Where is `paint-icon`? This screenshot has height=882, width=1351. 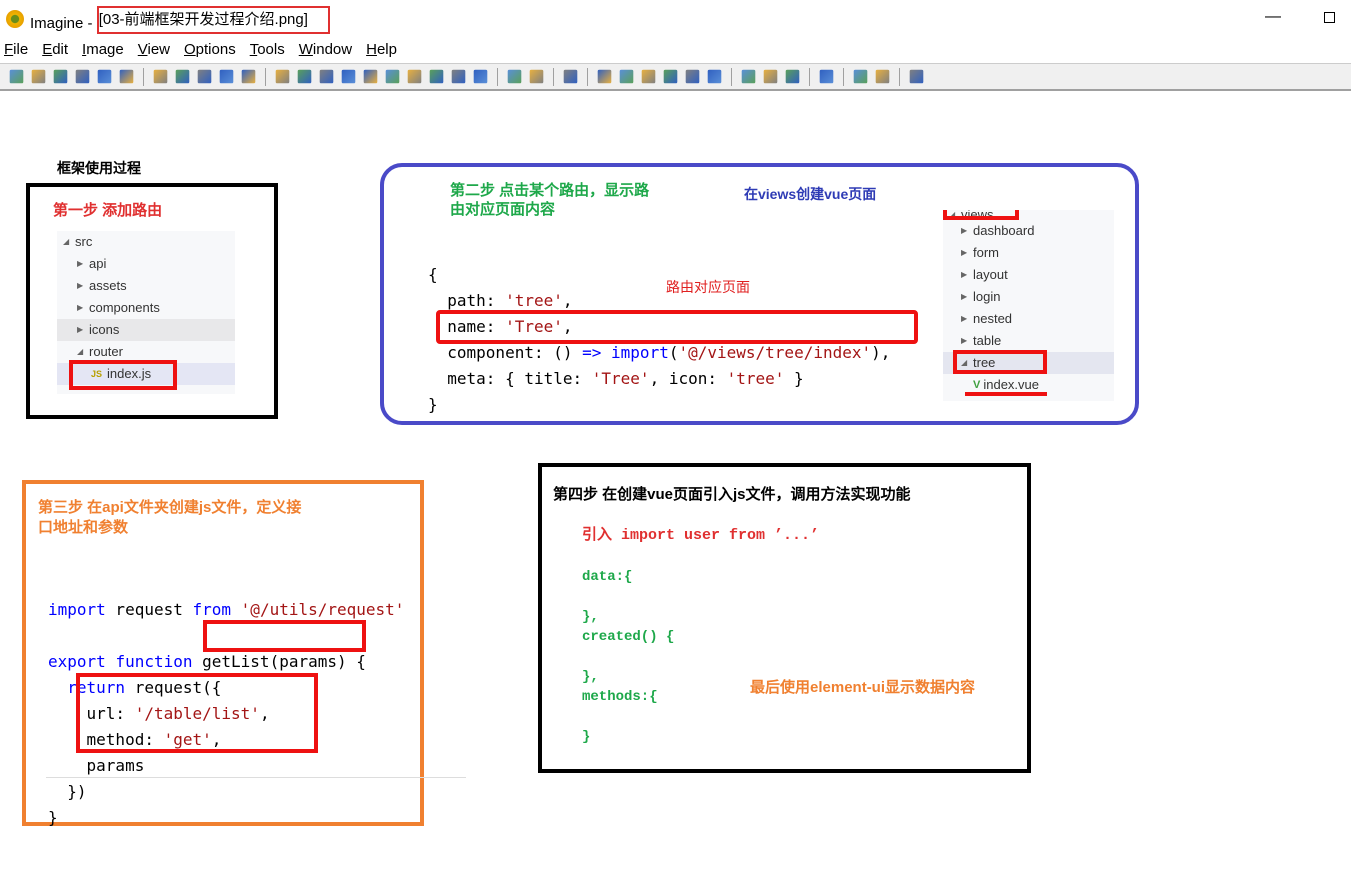
paint-icon is located at coordinates (570, 76).